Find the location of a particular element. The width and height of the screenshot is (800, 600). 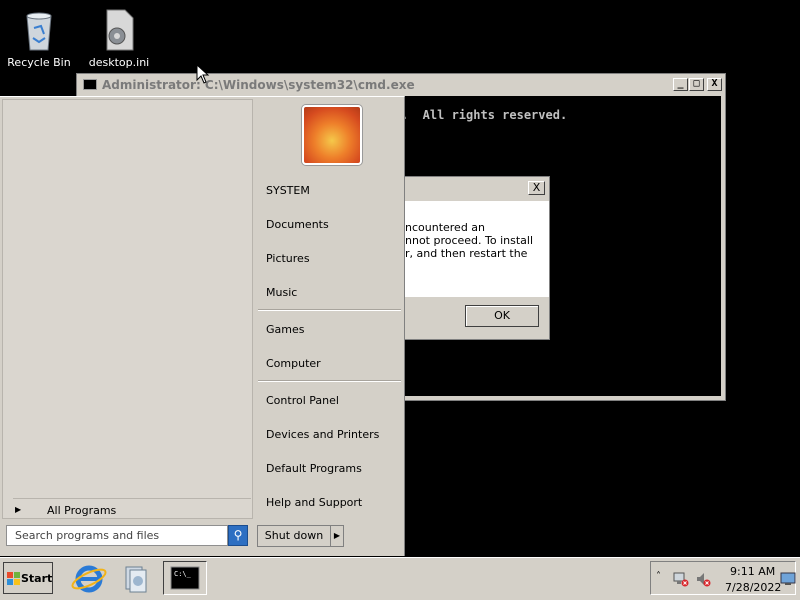

taskbar: Start C:\_ ˄ 9:11 AM 7/28/2022 is located at coordinates (400, 578).